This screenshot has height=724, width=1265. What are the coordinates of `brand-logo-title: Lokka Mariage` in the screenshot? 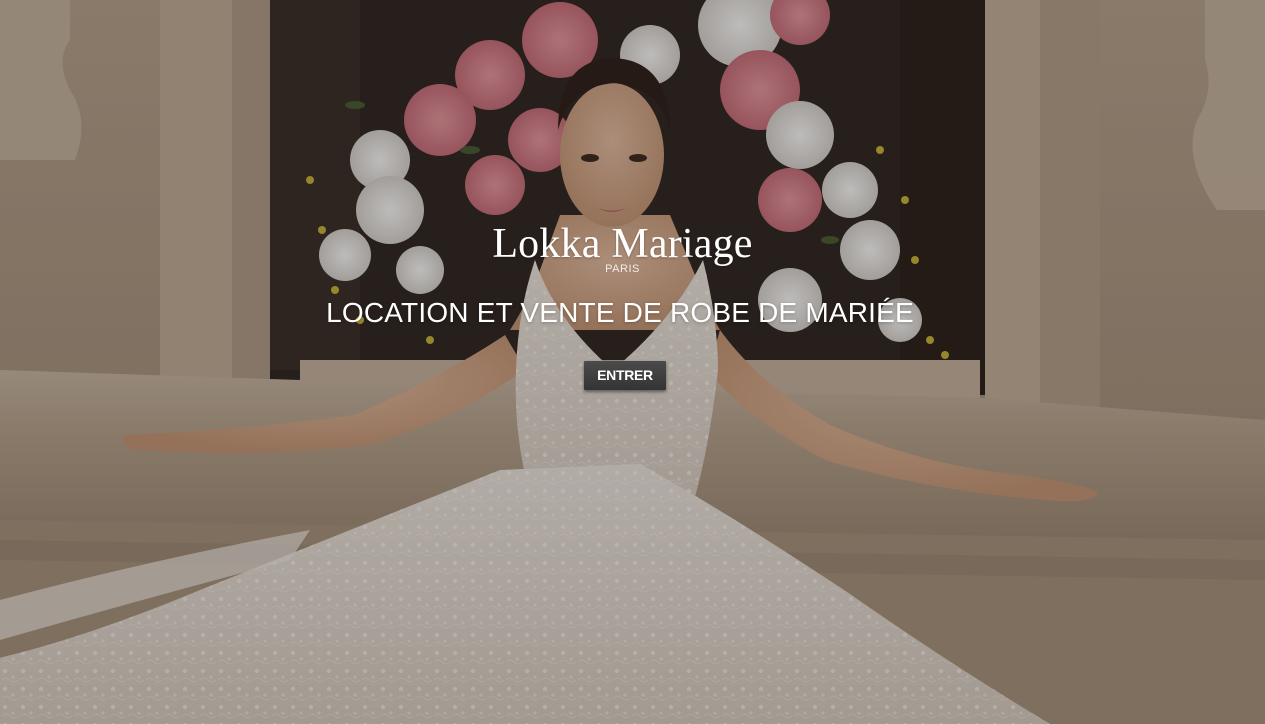 It's located at (622, 244).